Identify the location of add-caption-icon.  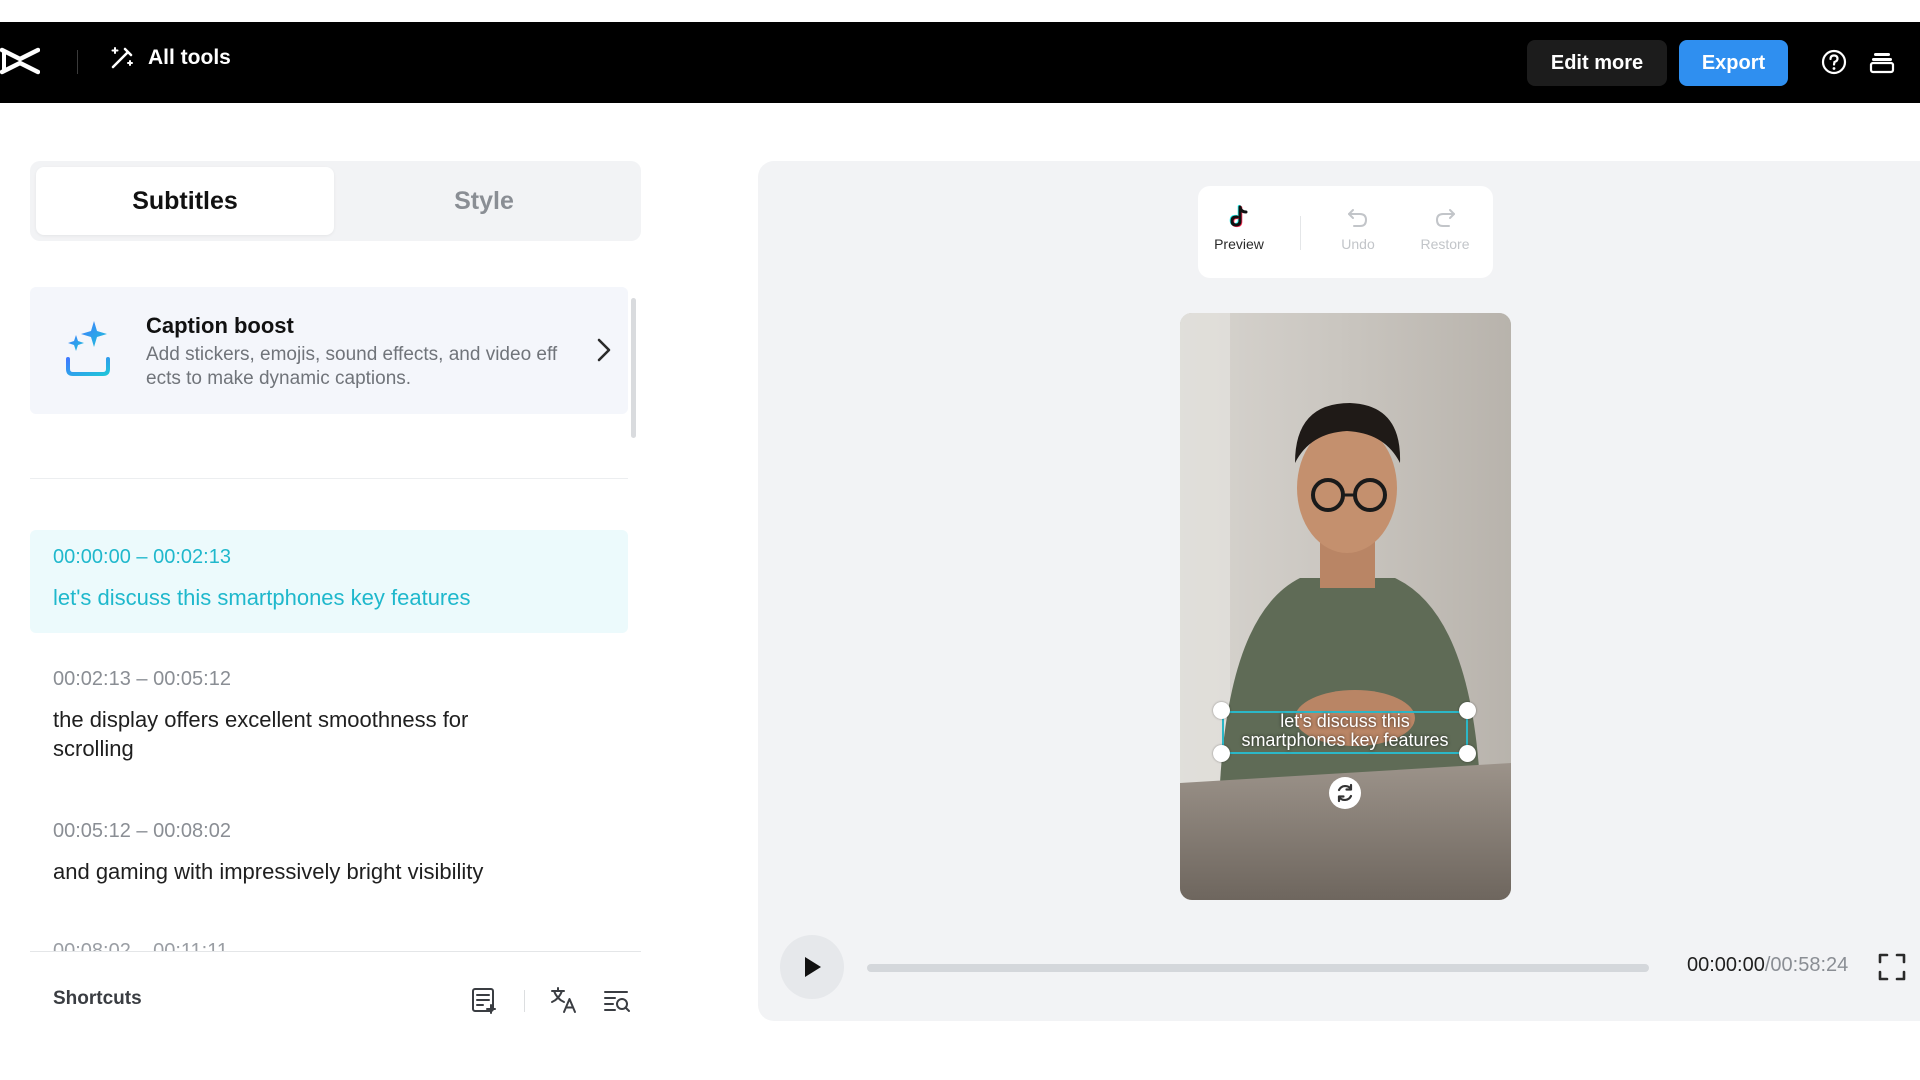
(484, 1000).